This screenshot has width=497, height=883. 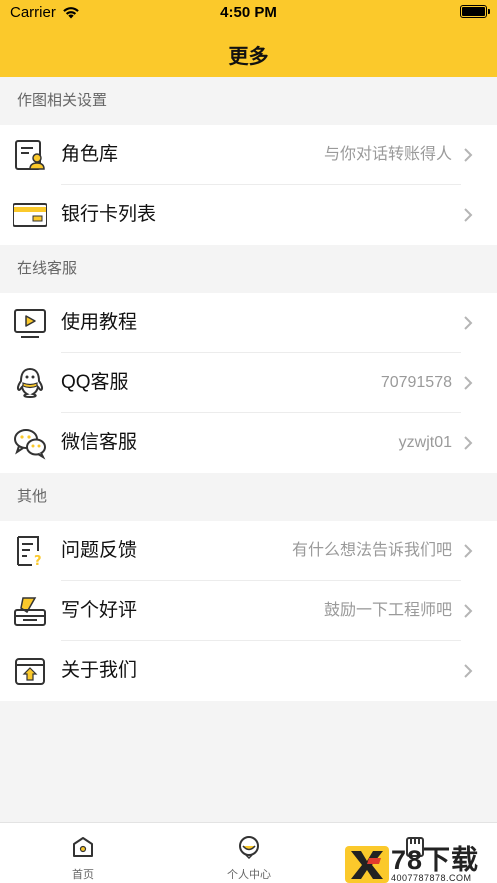 I want to click on row-write-review: 写个好评 鼓励一下工程师吧, so click(x=248, y=611).